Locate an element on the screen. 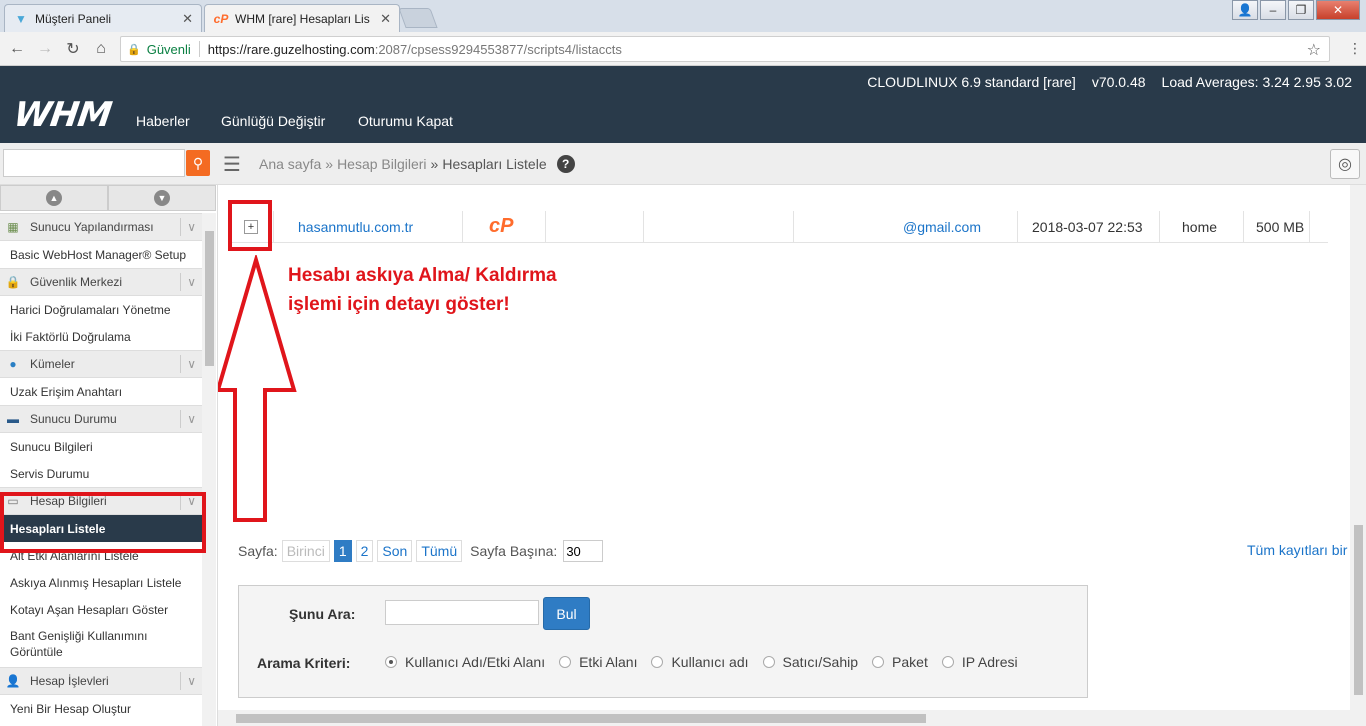 The image size is (1366, 726). main-vertical-scrollbar is located at coordinates (1358, 447).